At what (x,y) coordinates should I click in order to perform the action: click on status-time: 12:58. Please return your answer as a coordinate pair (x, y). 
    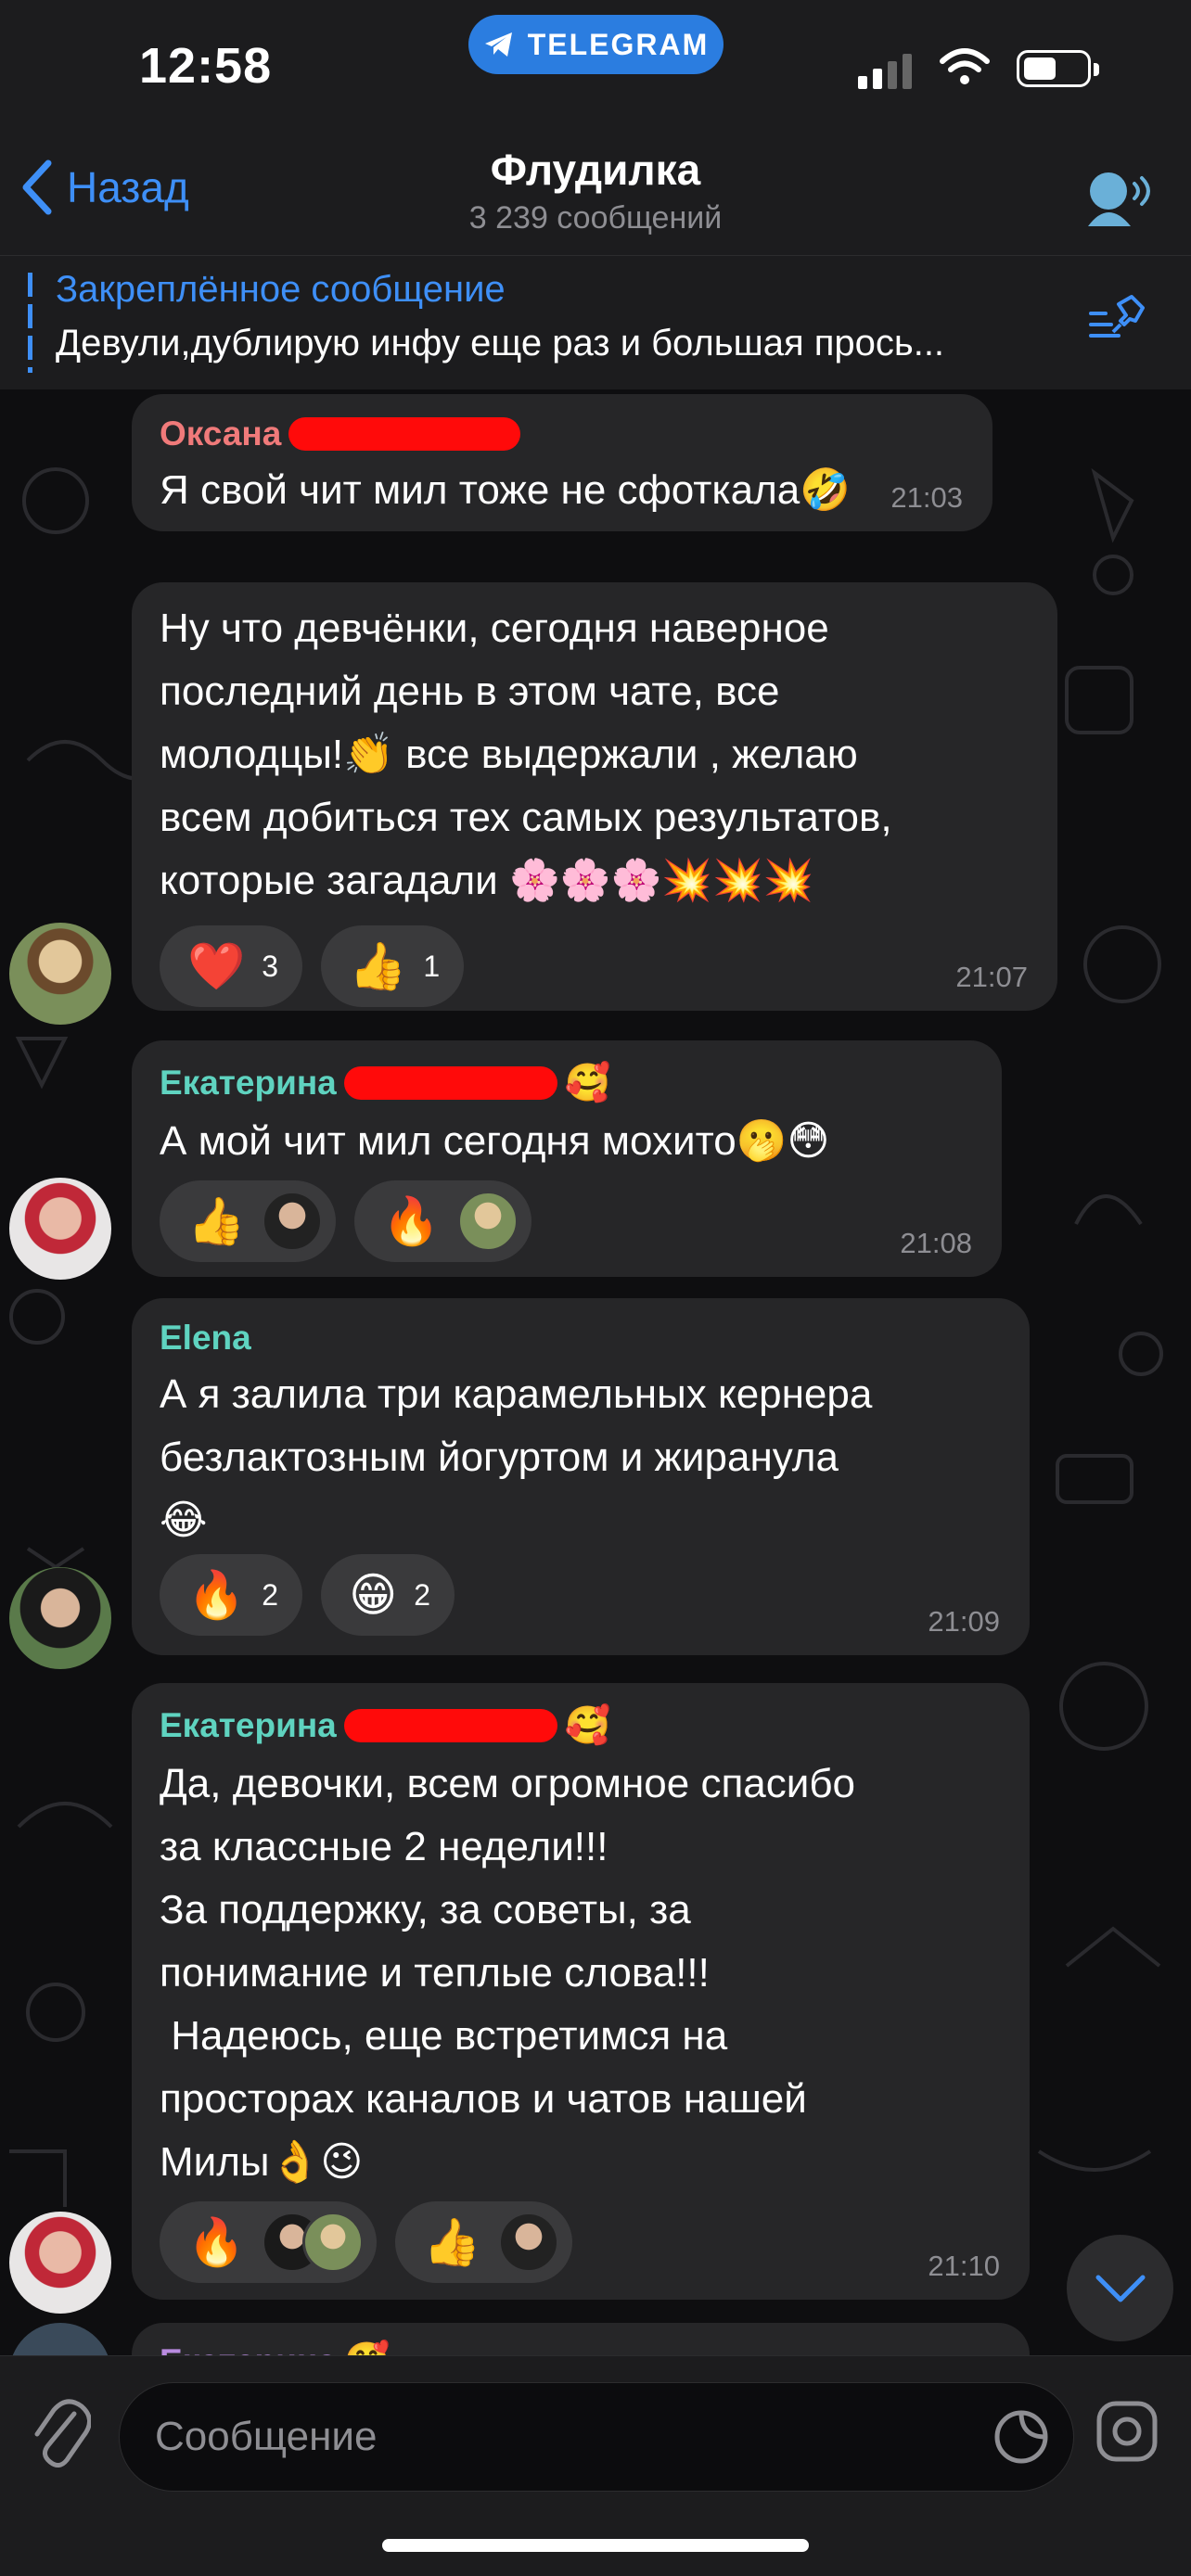
    Looking at the image, I should click on (206, 66).